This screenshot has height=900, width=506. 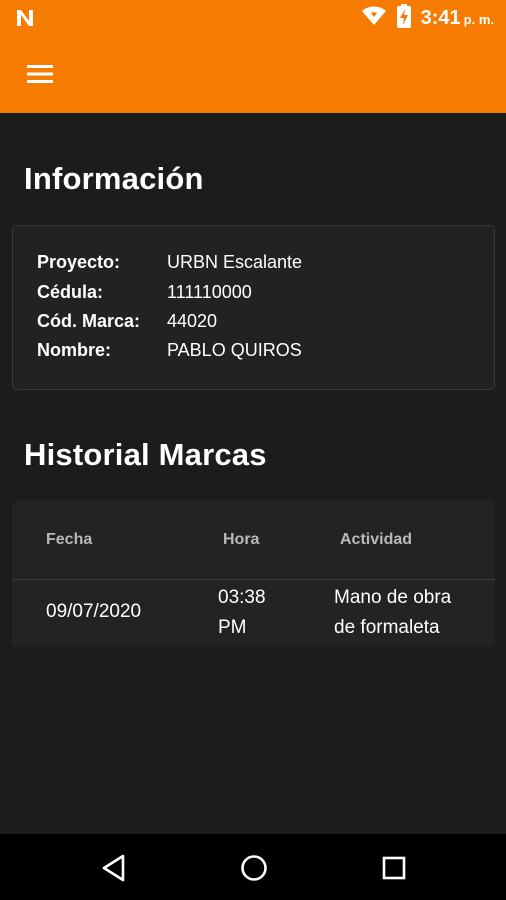 I want to click on info-row-nombre: Nombre: PABLO QUIROS, so click(x=169, y=350).